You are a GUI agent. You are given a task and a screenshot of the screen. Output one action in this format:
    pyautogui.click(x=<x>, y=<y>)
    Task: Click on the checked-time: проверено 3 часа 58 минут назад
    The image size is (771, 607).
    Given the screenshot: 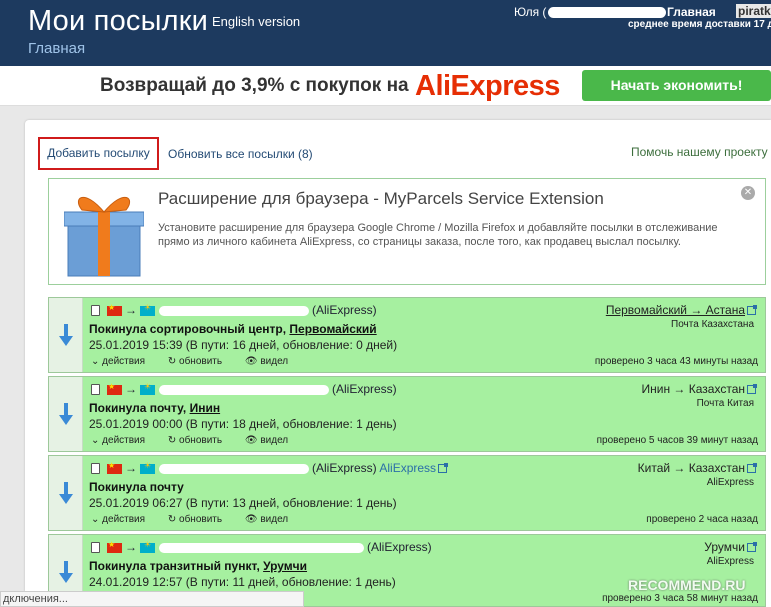 What is the action you would take?
    pyautogui.click(x=680, y=598)
    